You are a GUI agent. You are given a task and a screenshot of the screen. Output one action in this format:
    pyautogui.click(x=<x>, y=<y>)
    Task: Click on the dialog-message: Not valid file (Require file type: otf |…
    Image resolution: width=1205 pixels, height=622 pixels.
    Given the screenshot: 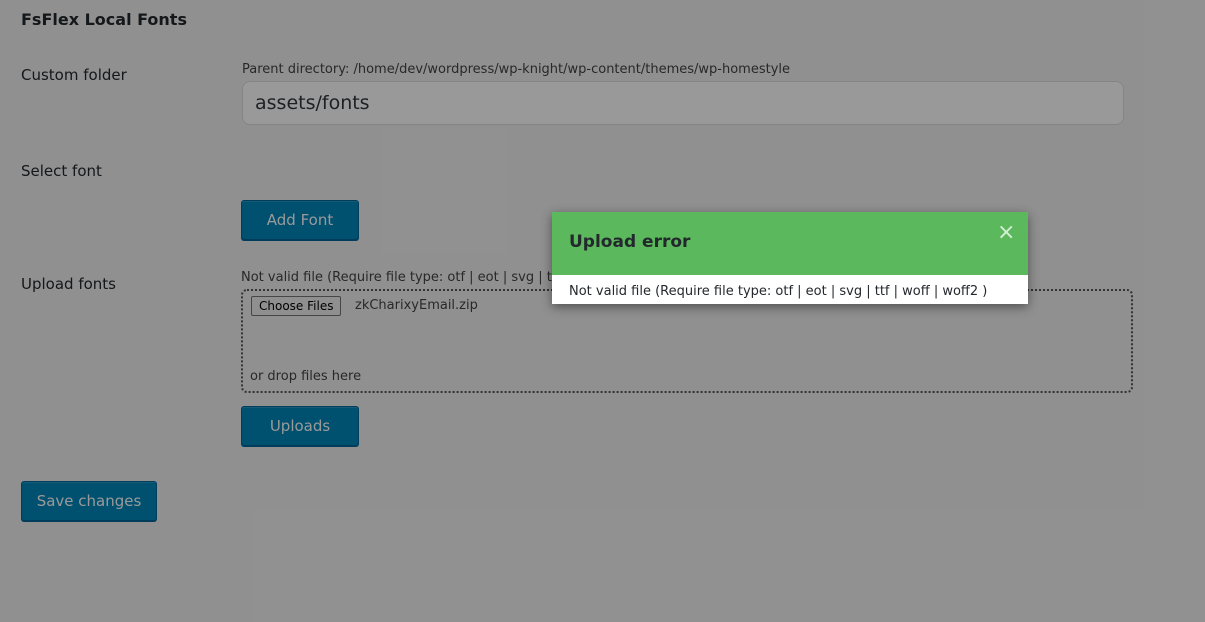 What is the action you would take?
    pyautogui.click(x=778, y=291)
    